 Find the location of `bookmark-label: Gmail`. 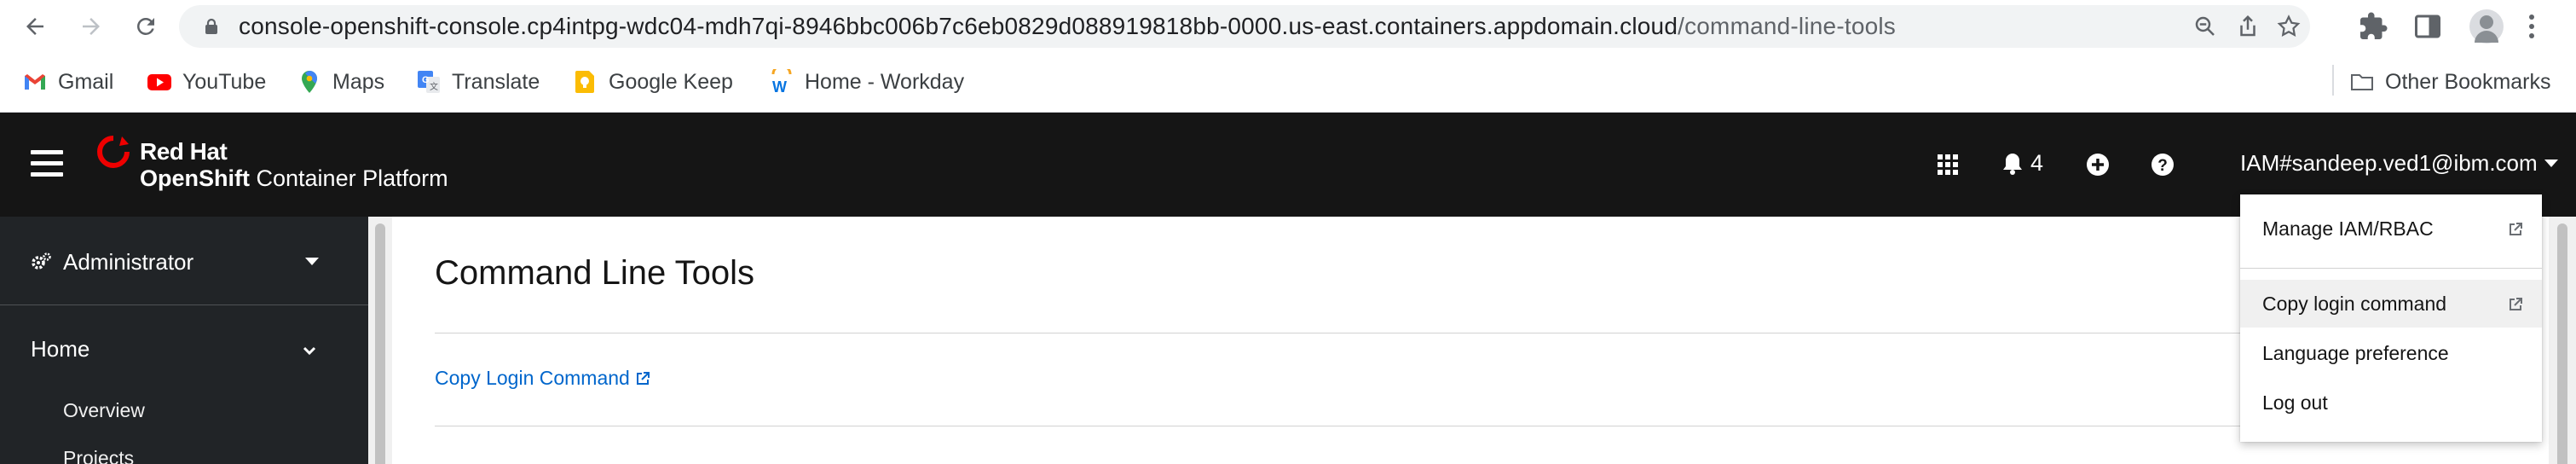

bookmark-label: Gmail is located at coordinates (86, 81).